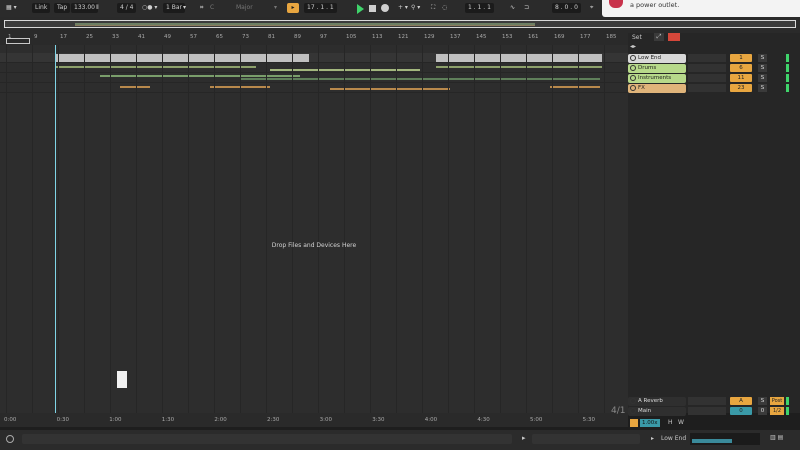 The height and width of the screenshot is (450, 800). I want to click on track-lane-fx, so click(314, 88).